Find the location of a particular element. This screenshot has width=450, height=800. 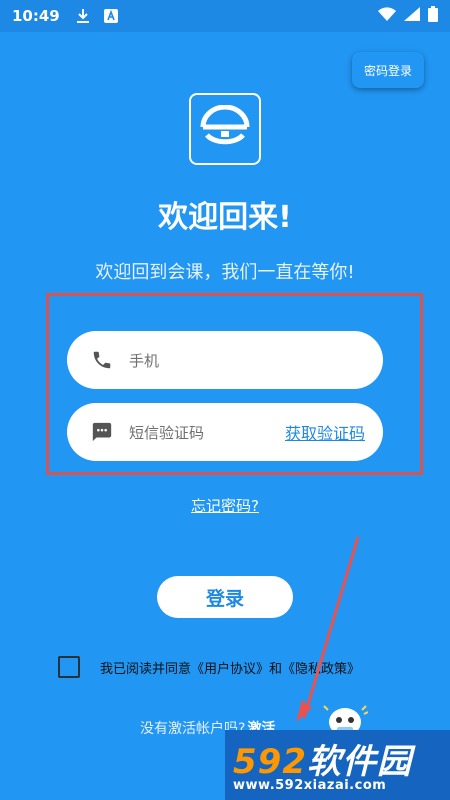

battery-icon is located at coordinates (433, 16).